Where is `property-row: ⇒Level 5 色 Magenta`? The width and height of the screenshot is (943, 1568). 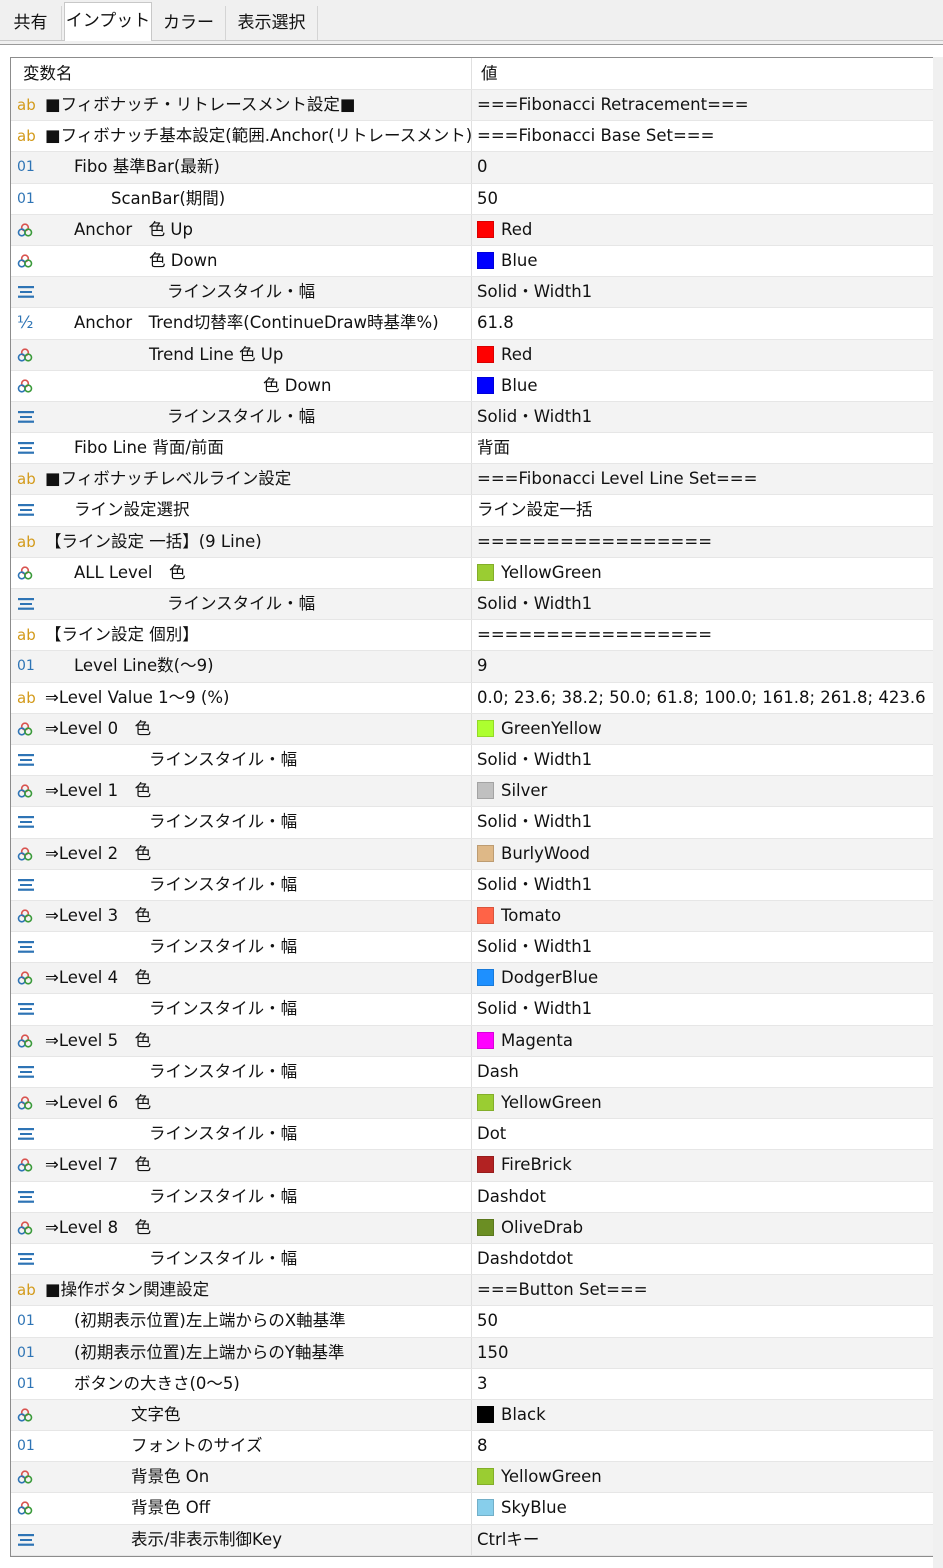 property-row: ⇒Level 5 色 Magenta is located at coordinates (472, 1041).